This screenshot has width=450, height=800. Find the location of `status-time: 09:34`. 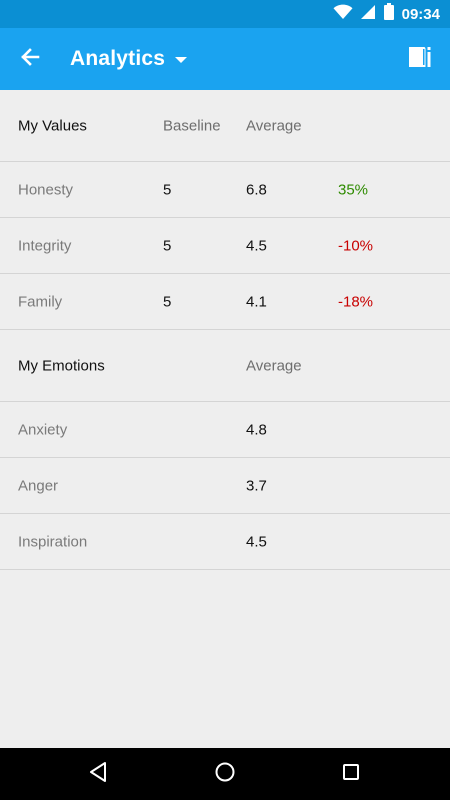

status-time: 09:34 is located at coordinates (420, 14).